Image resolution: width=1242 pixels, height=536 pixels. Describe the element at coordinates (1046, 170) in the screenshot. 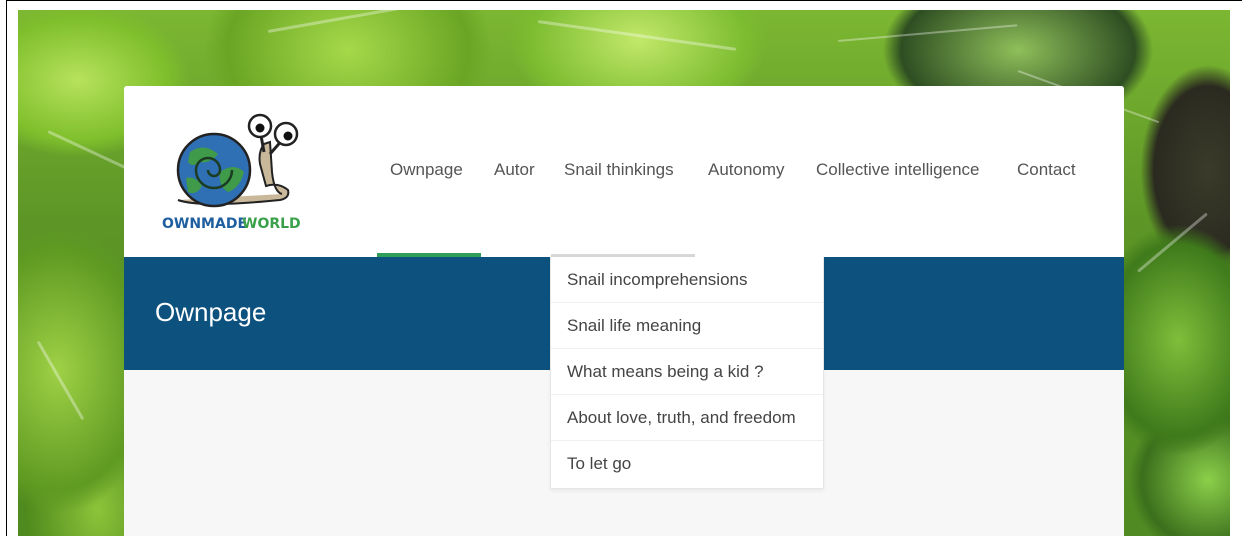

I see `nav-item-contact: Contact` at that location.